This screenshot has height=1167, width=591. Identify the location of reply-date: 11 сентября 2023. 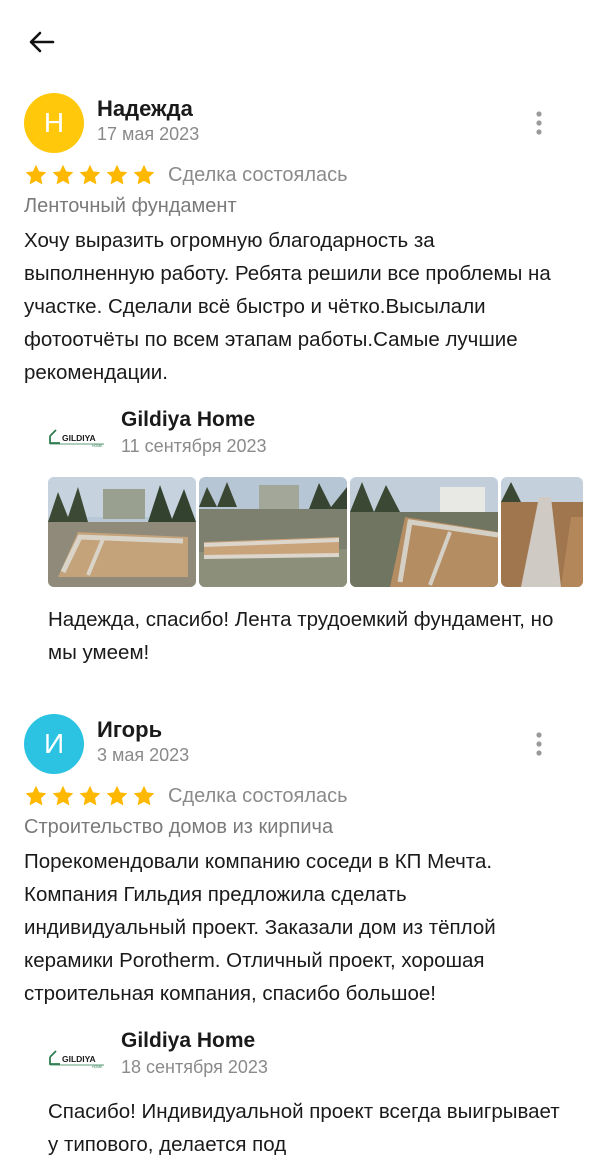
(194, 446).